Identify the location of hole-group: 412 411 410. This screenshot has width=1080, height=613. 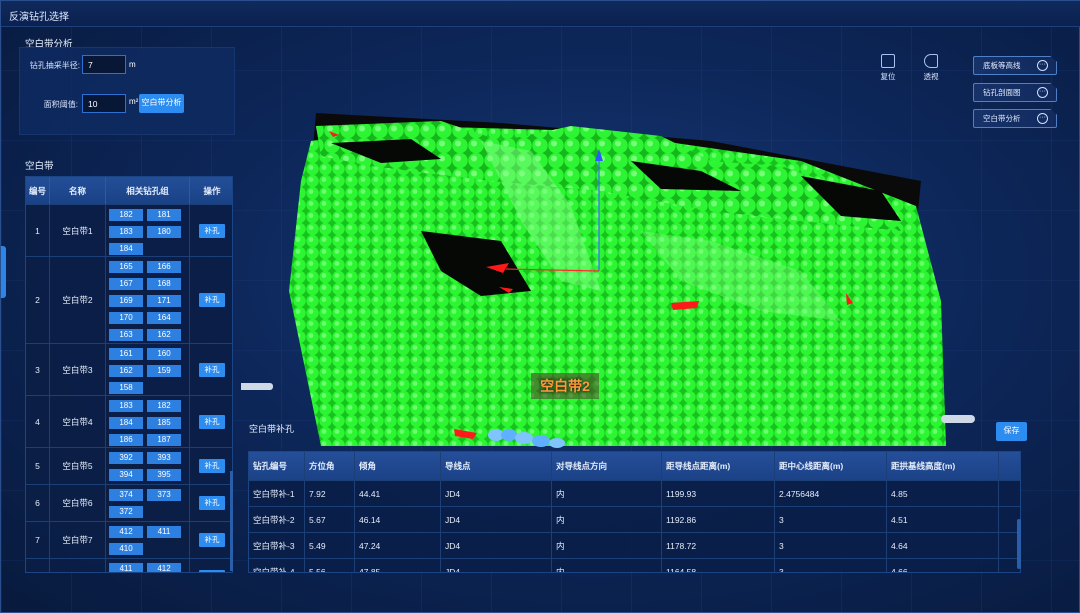
(148, 540).